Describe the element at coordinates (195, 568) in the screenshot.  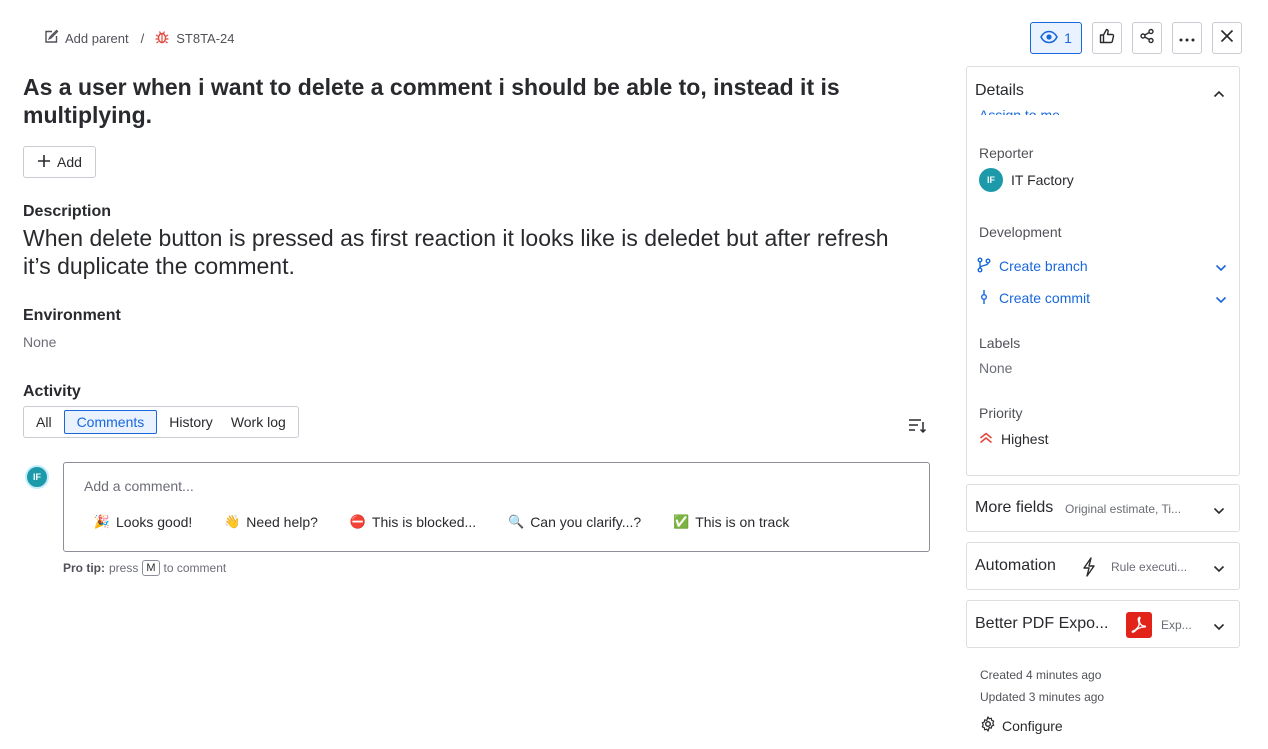
I see `pro-tip-rest: to comment` at that location.